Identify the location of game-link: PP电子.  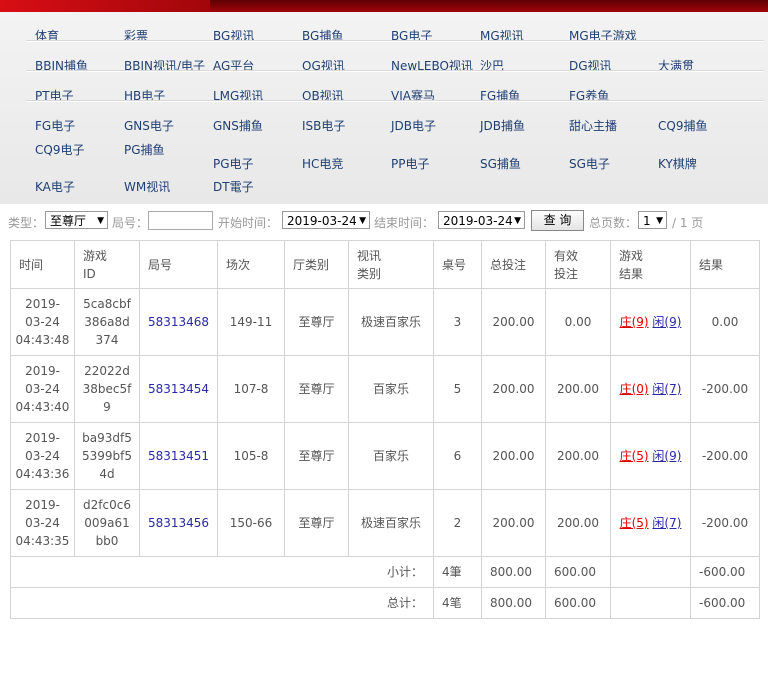
(410, 163).